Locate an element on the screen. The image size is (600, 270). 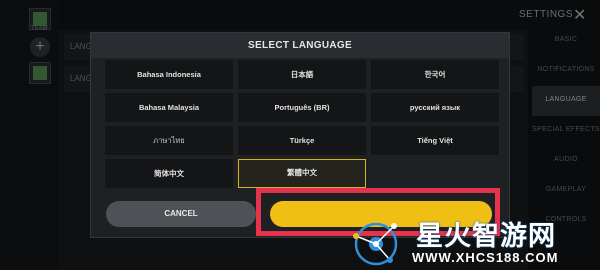
language-option: Türkçe is located at coordinates (302, 140).